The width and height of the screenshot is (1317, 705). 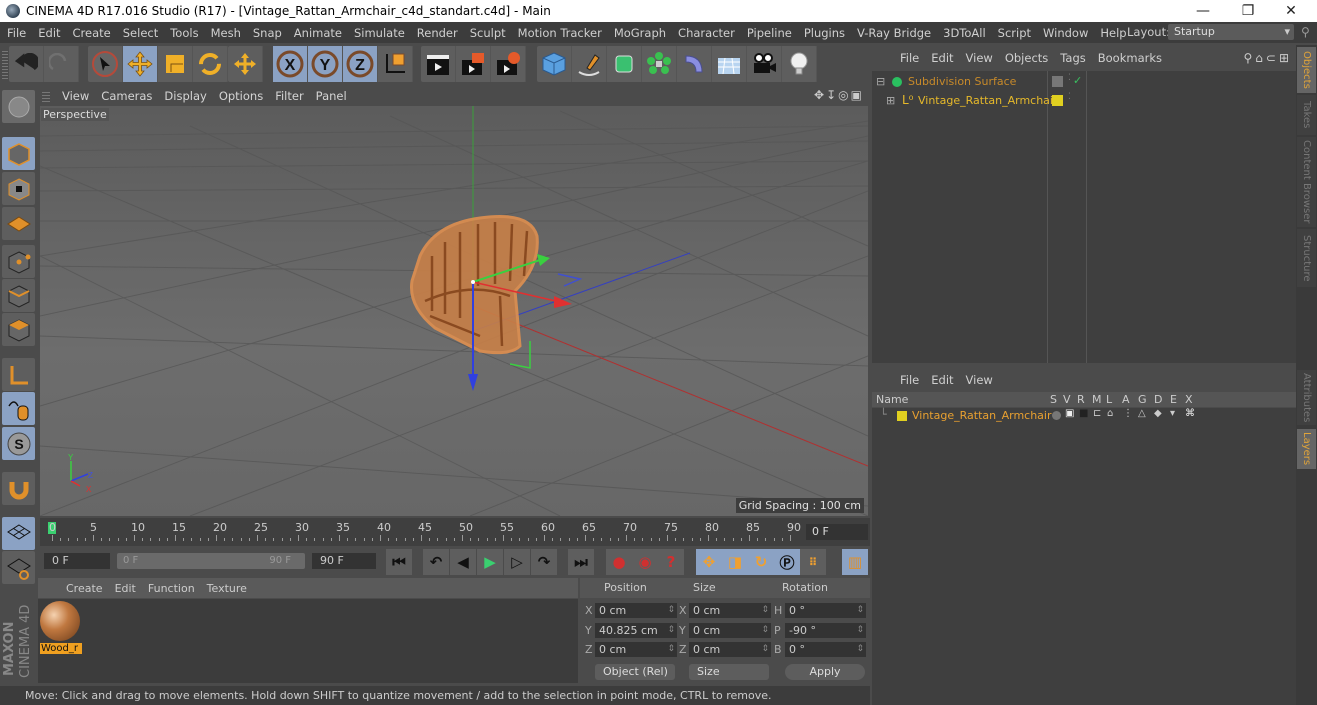 What do you see at coordinates (474, 284) in the screenshot?
I see `armchair-model` at bounding box center [474, 284].